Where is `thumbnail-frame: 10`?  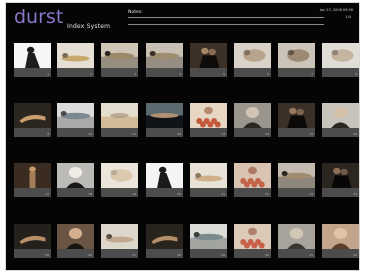 thumbnail-frame: 10 is located at coordinates (75, 120).